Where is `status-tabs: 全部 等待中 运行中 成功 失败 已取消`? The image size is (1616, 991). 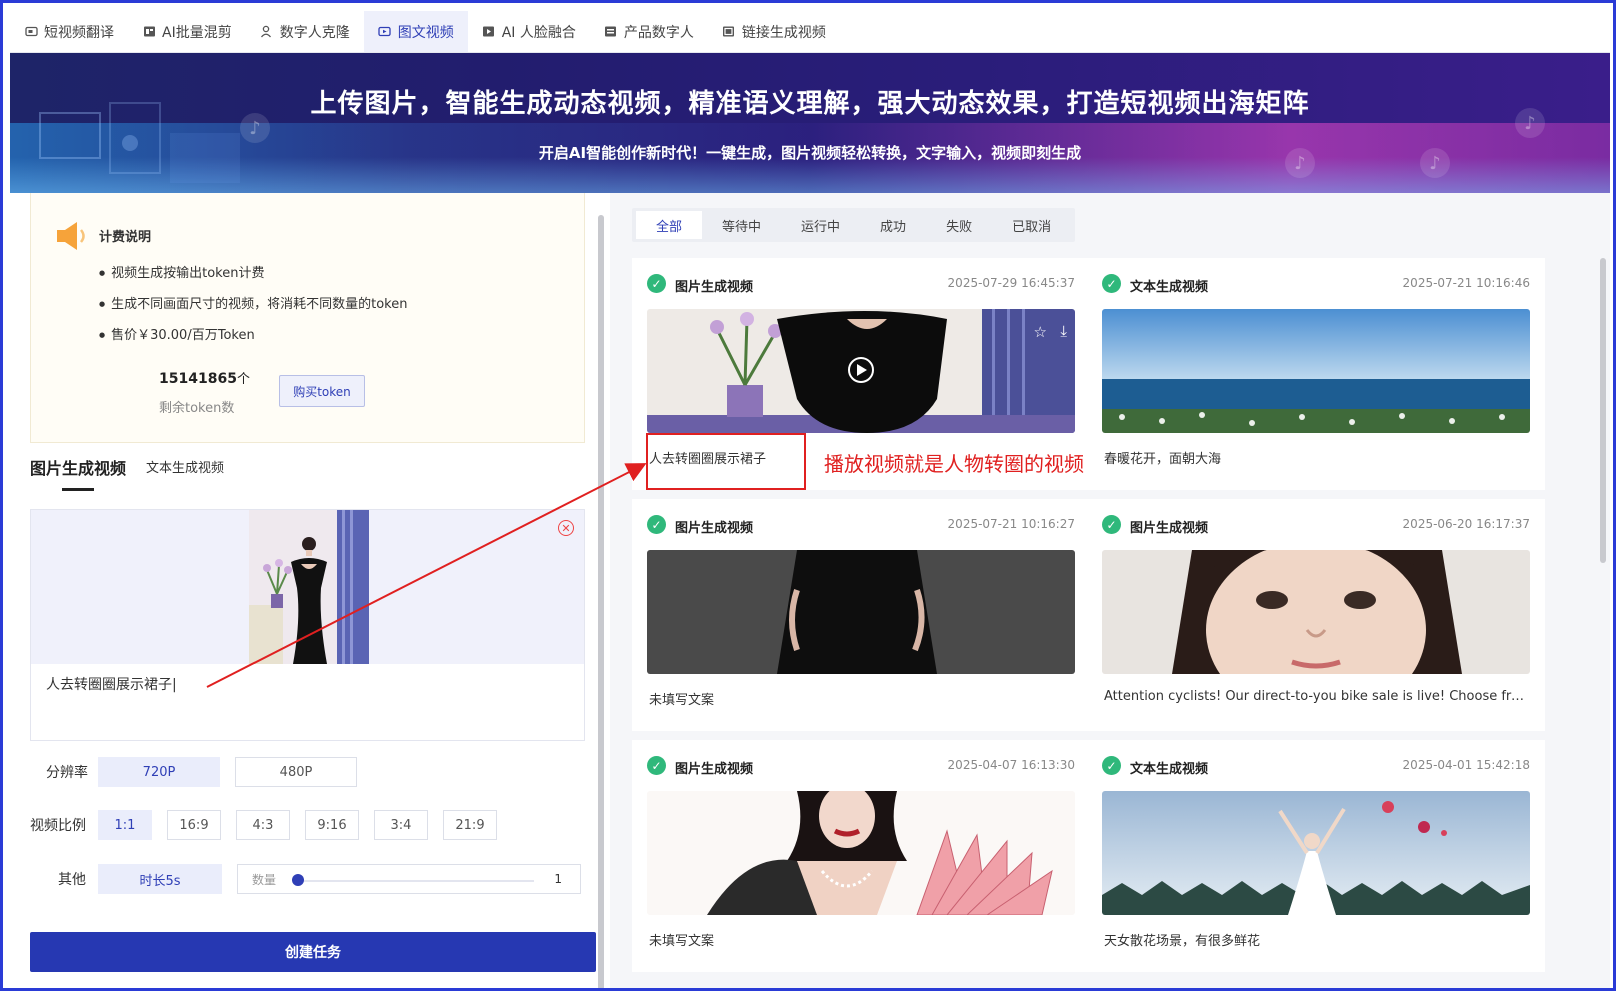 status-tabs: 全部 等待中 运行中 成功 失败 已取消 is located at coordinates (854, 225).